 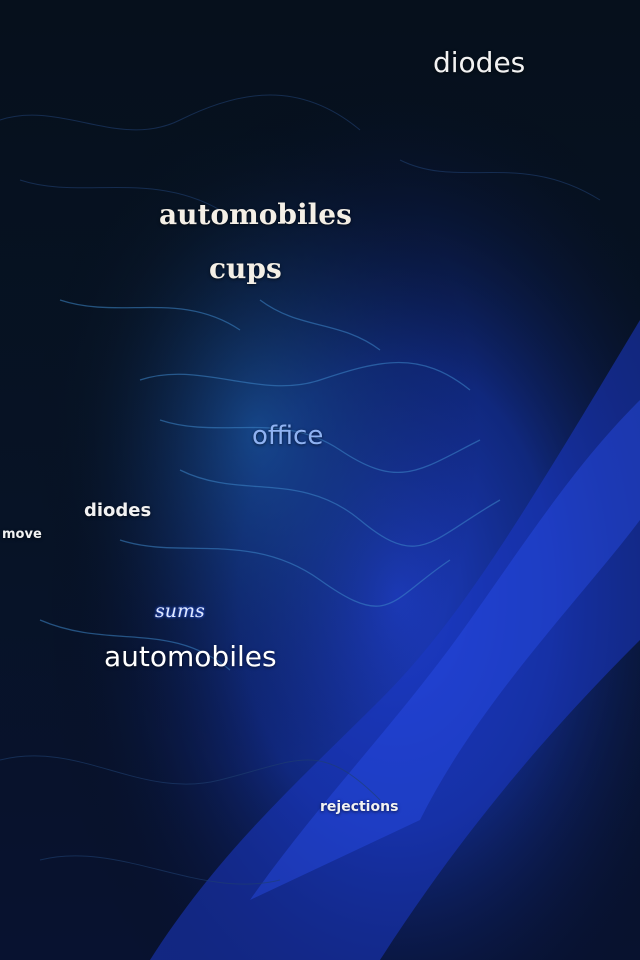 What do you see at coordinates (255, 214) in the screenshot?
I see `word-automobiles-top: automobiles` at bounding box center [255, 214].